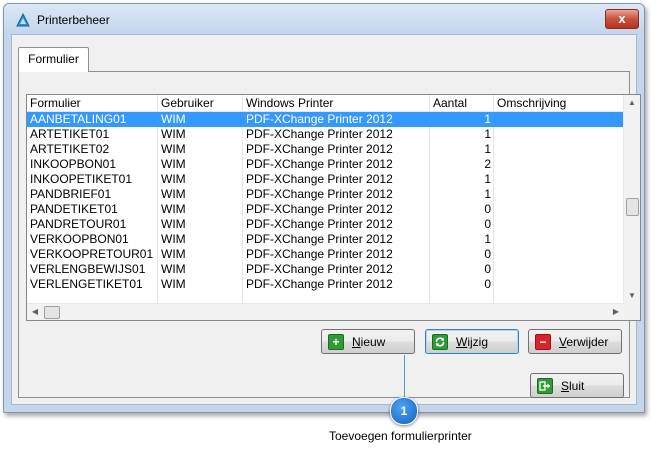 The height and width of the screenshot is (459, 657). Describe the element at coordinates (78, 119) in the screenshot. I see `formulier-cell: AANBETALING01` at that location.